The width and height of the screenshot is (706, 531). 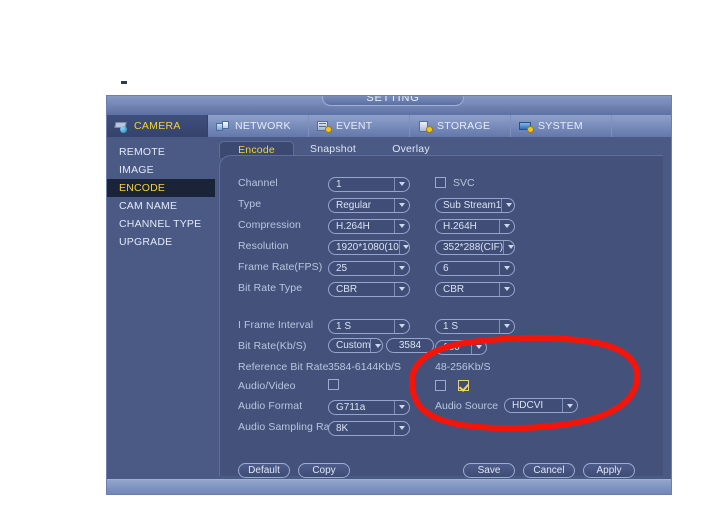 I want to click on storage-icon, so click(x=425, y=126).